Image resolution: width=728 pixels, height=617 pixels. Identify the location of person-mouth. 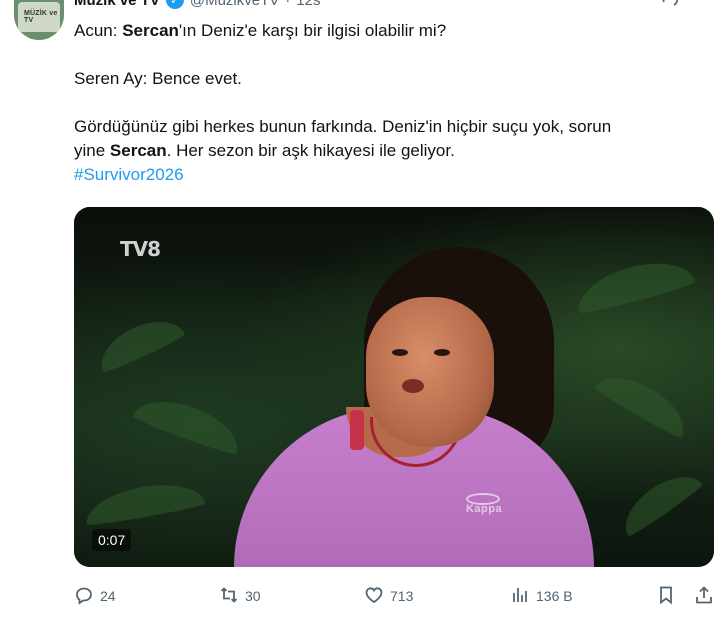
(413, 386).